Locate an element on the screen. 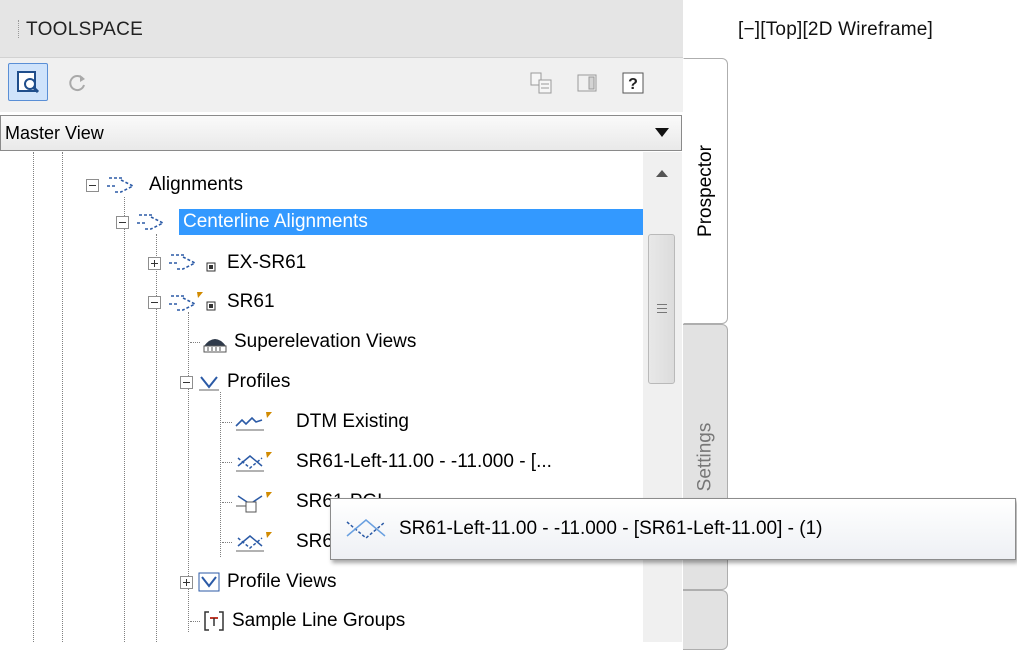 The height and width of the screenshot is (650, 1017). tree-item-centerline-alignments: Centerline Alignments is located at coordinates (380, 222).